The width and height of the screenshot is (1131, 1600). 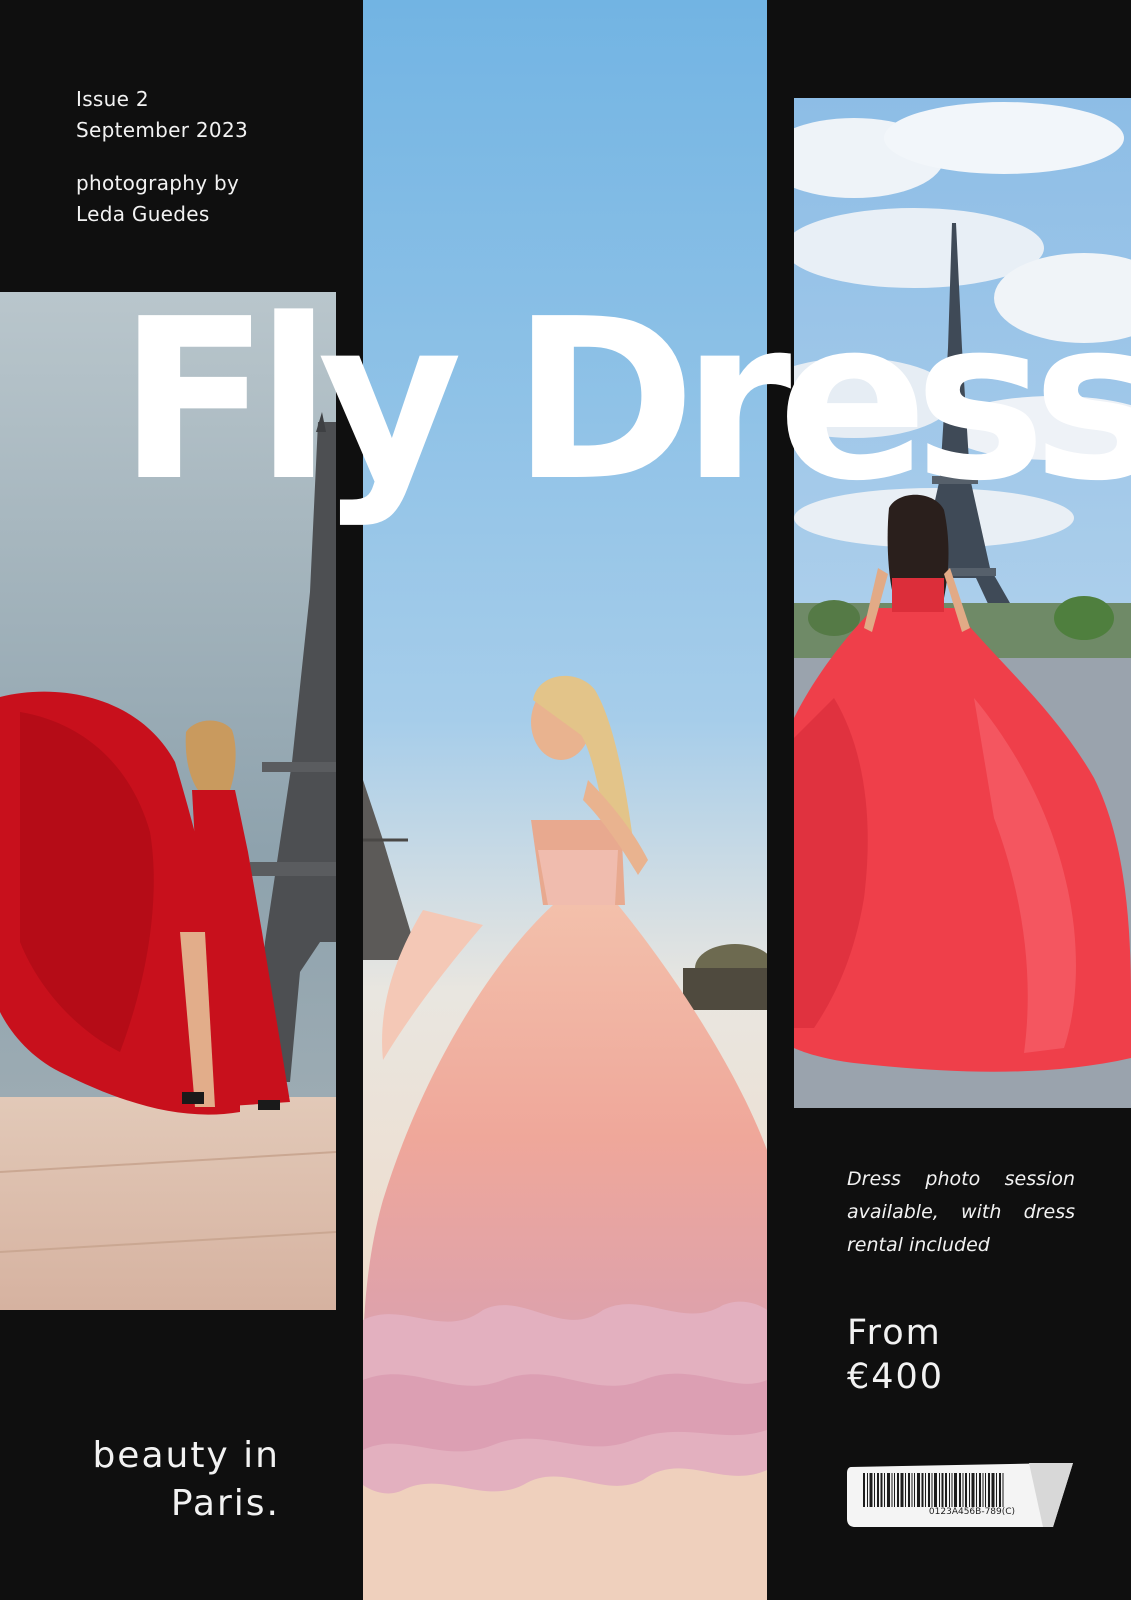 What do you see at coordinates (894, 1333) in the screenshot?
I see `price-label: From` at bounding box center [894, 1333].